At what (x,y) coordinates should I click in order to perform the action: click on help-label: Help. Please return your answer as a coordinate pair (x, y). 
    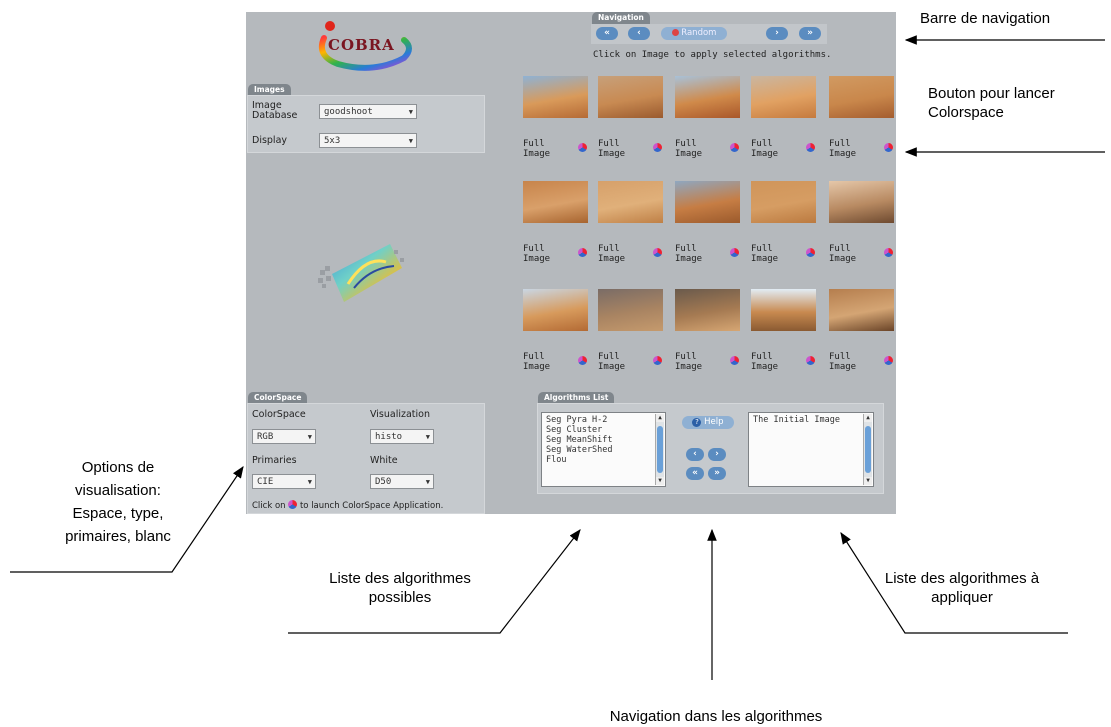
    Looking at the image, I should click on (714, 422).